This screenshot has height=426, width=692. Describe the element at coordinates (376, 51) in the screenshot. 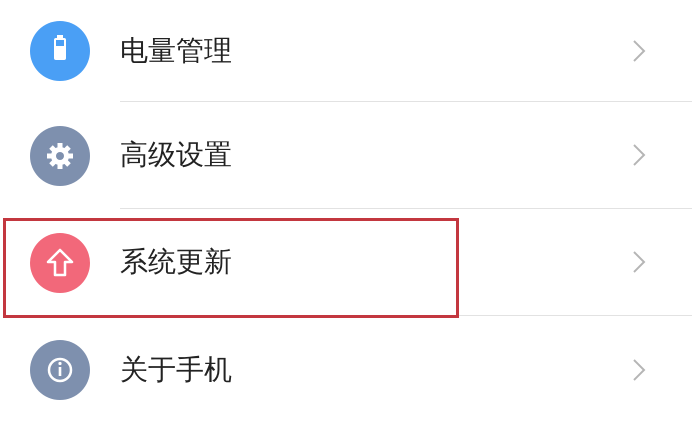

I see `menu-item-label: 电量管理` at that location.